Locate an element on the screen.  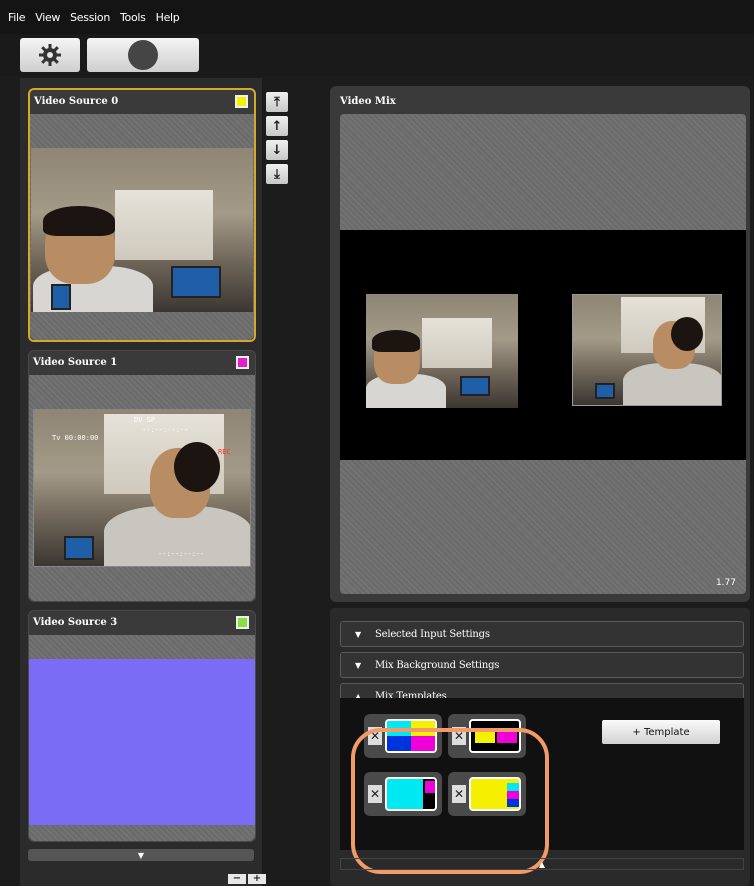
video-source-title: Video Source 3 is located at coordinates (75, 622).